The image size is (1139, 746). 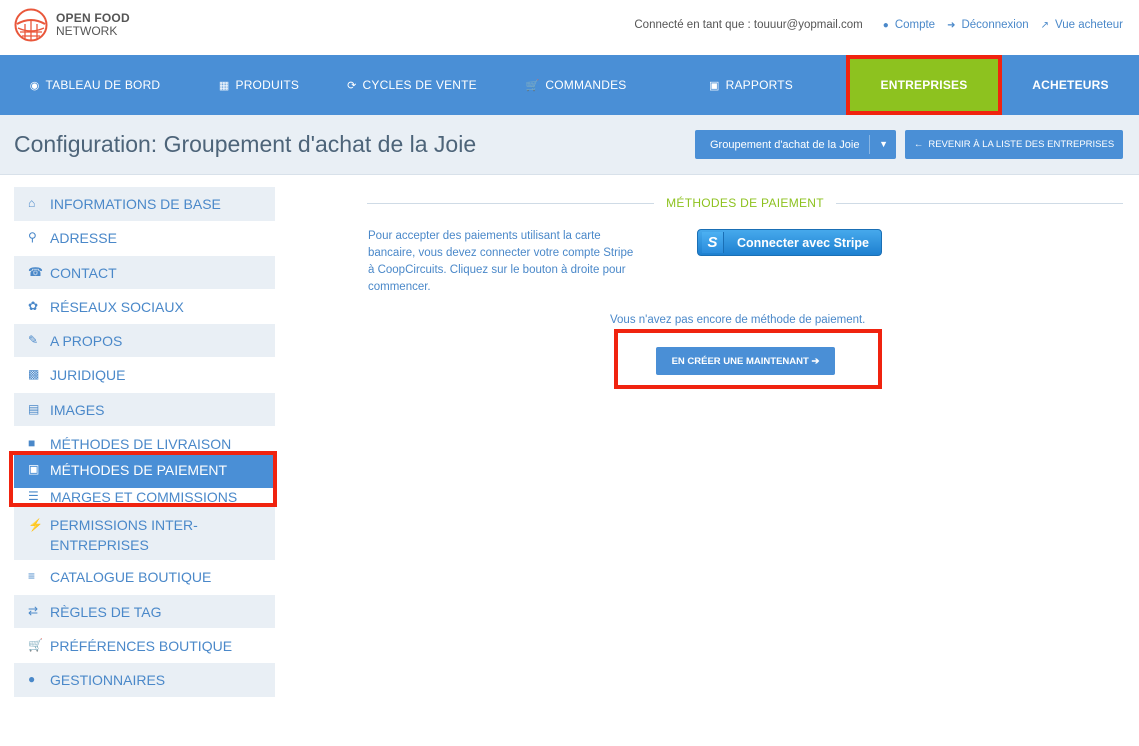 I want to click on twitter-icon: ✿, so click(x=33, y=306).